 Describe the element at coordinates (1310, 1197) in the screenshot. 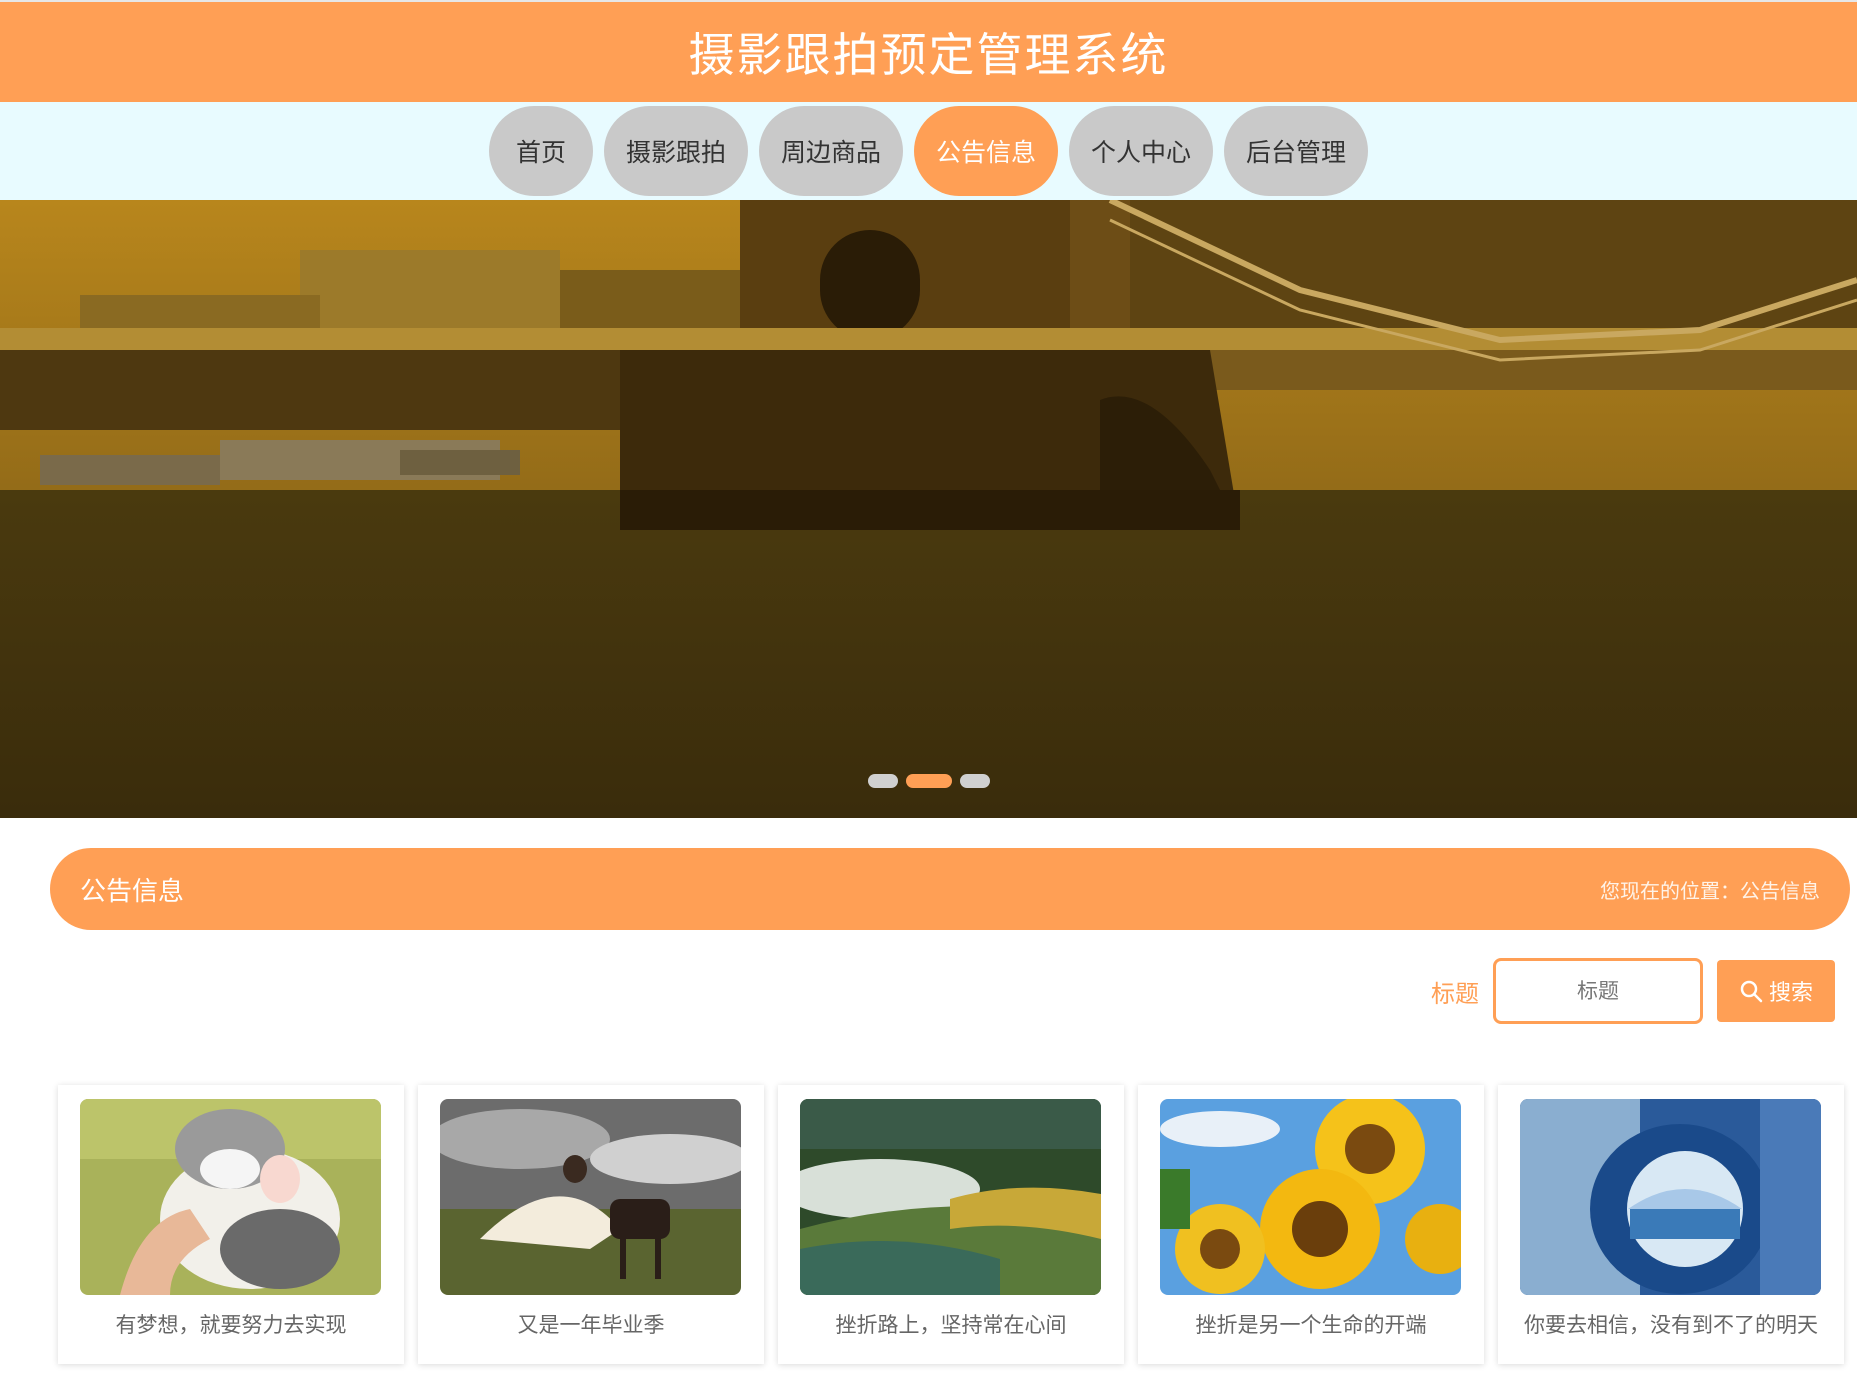

I see `sunflowers-image` at that location.